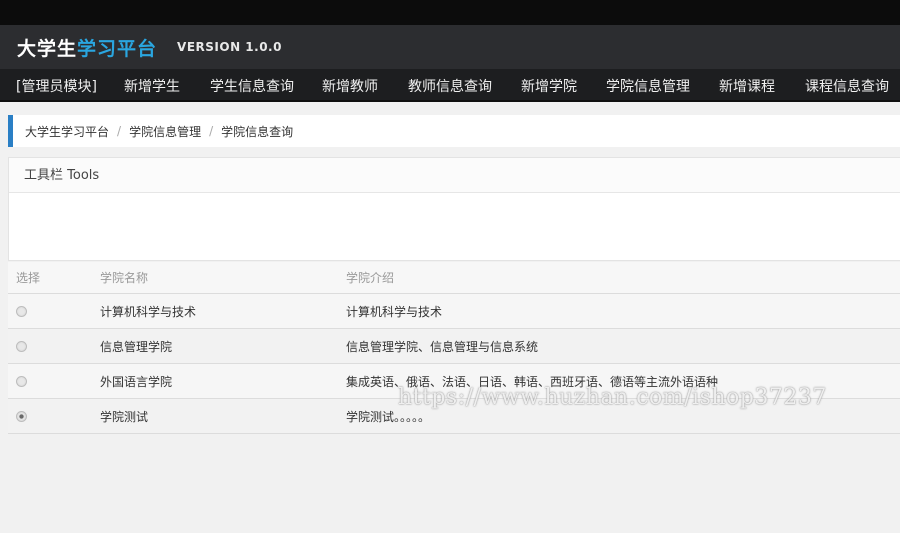 The width and height of the screenshot is (900, 533). Describe the element at coordinates (450, 12) in the screenshot. I see `top-black-band` at that location.